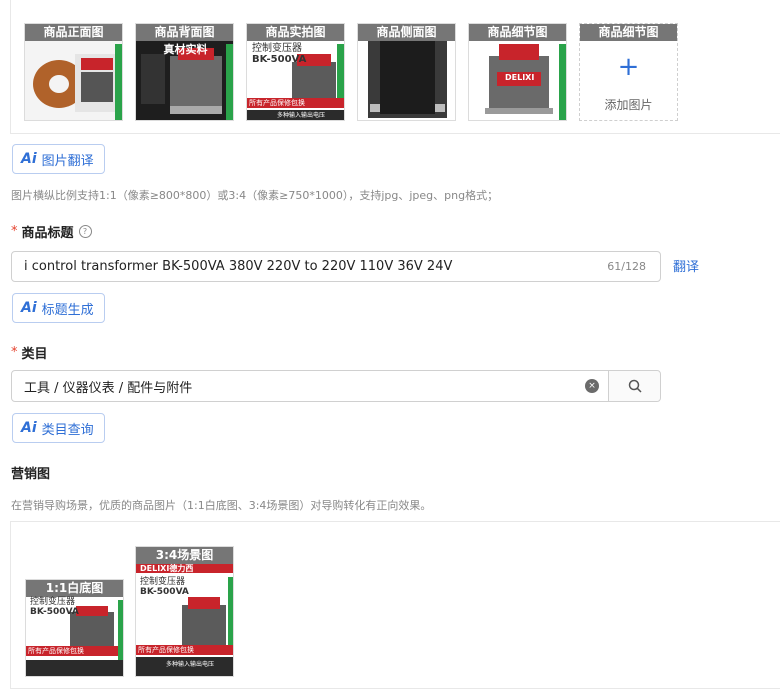 This screenshot has width=780, height=696. I want to click on add-image-label: 添加图片, so click(628, 105).